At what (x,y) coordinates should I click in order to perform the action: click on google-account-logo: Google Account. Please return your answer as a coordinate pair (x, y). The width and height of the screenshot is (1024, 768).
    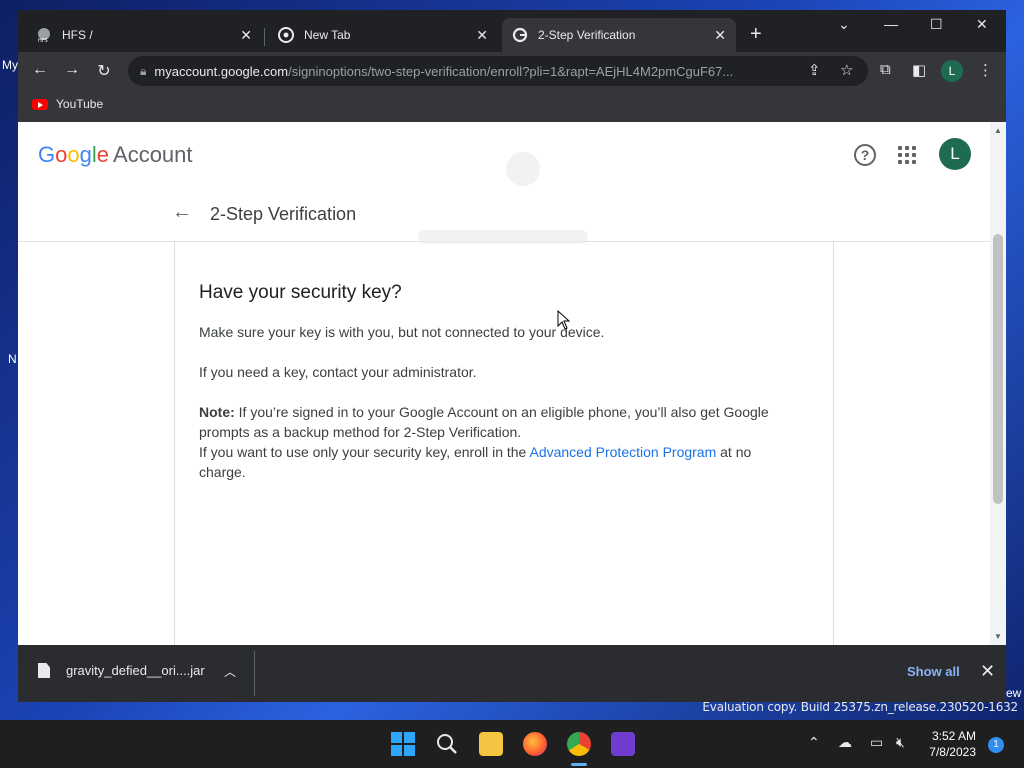
    Looking at the image, I should click on (115, 155).